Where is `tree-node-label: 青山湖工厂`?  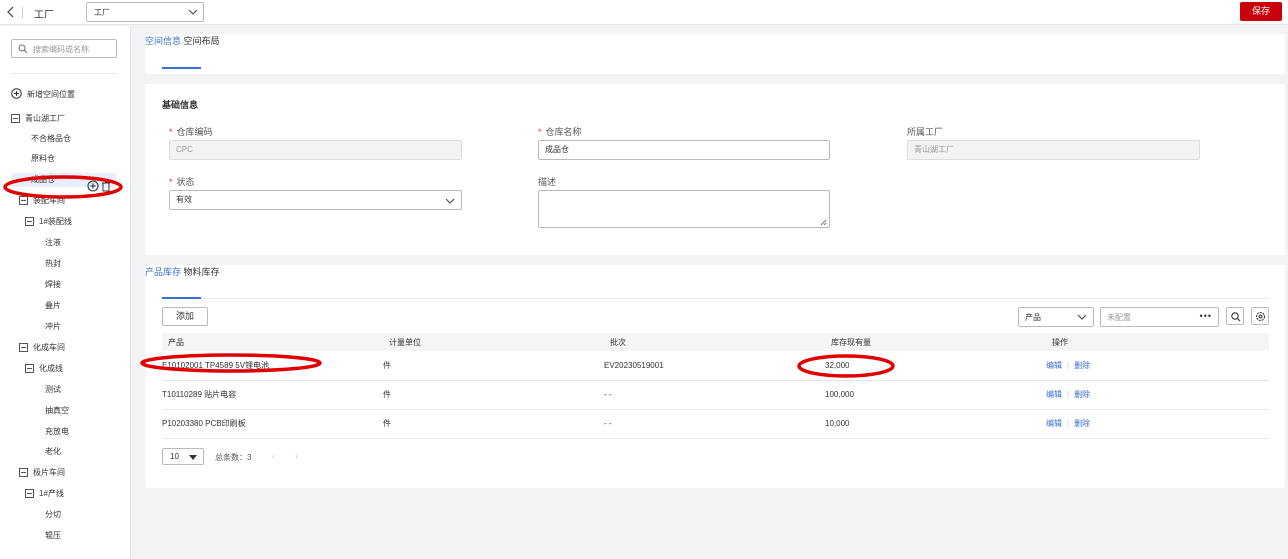
tree-node-label: 青山湖工厂 is located at coordinates (45, 118).